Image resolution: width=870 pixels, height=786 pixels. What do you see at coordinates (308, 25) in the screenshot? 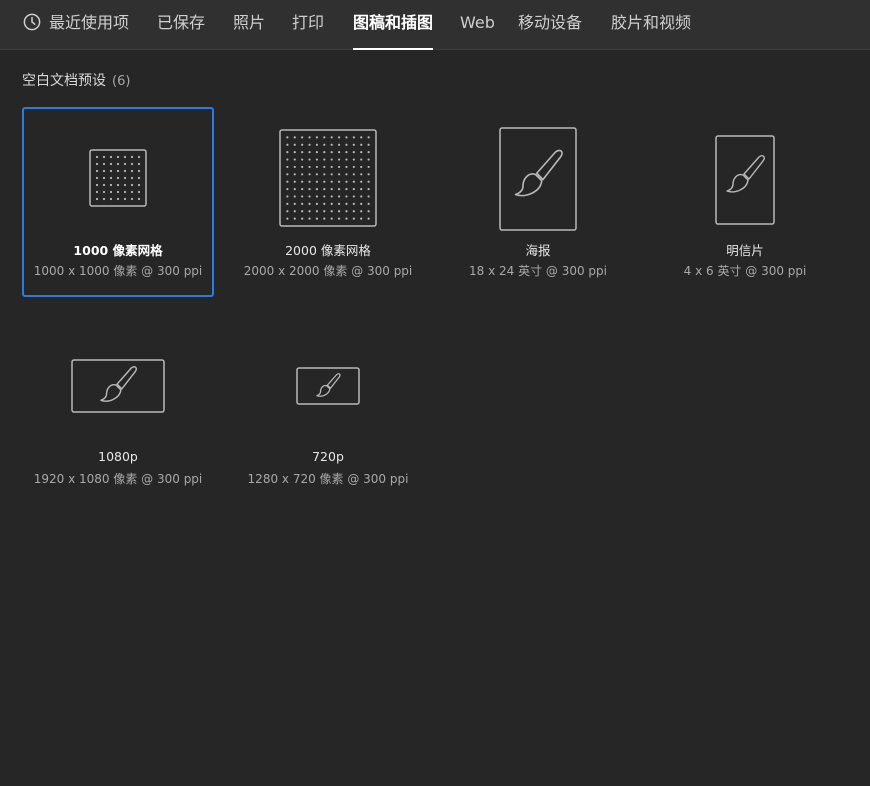
I see `tab-print: 打印` at bounding box center [308, 25].